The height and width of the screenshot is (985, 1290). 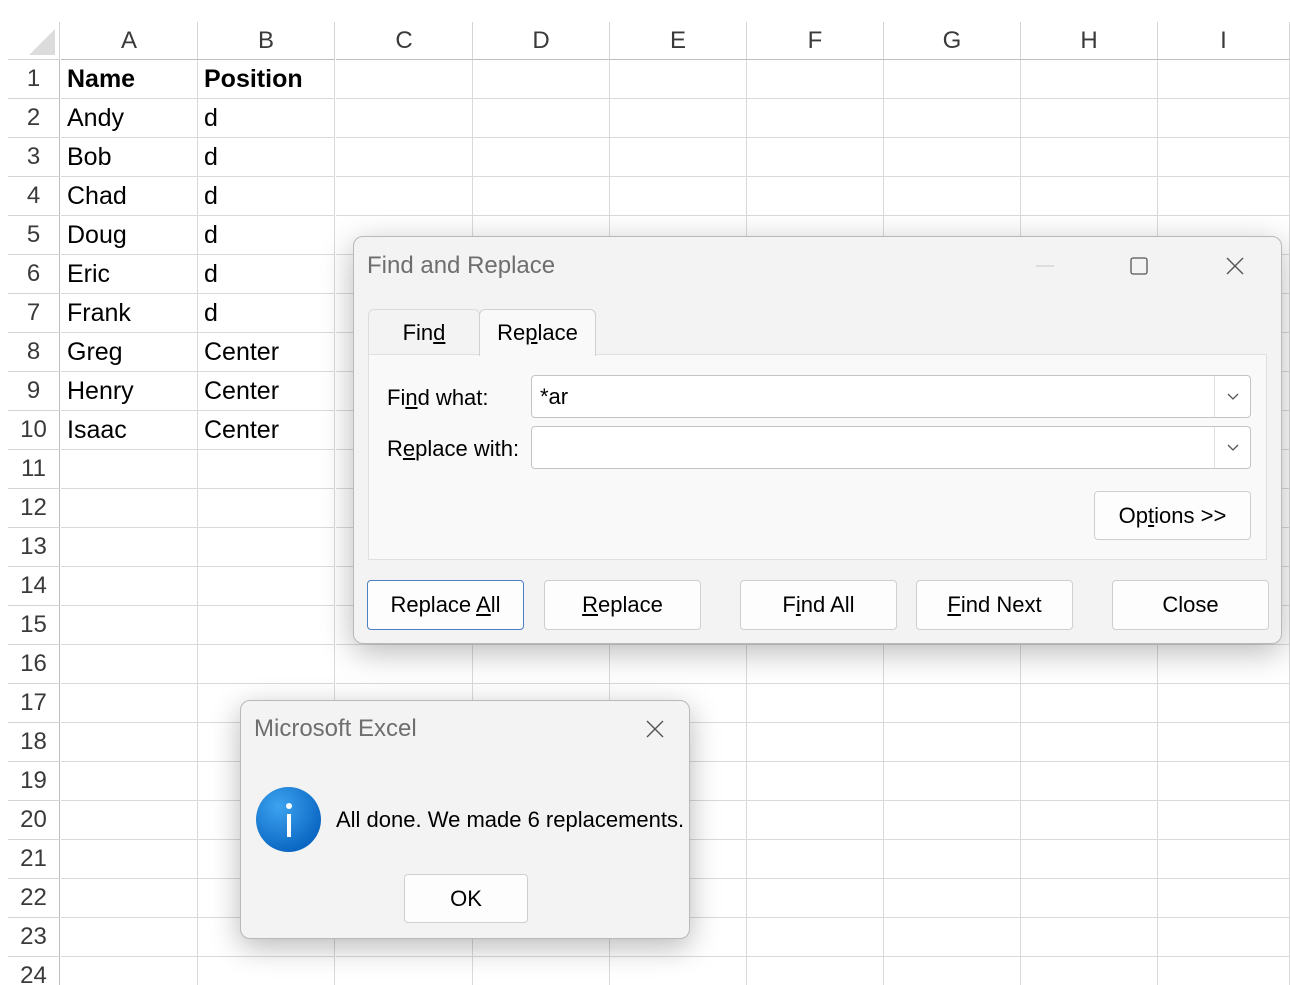 I want to click on cell-i1, so click(x=1224, y=79).